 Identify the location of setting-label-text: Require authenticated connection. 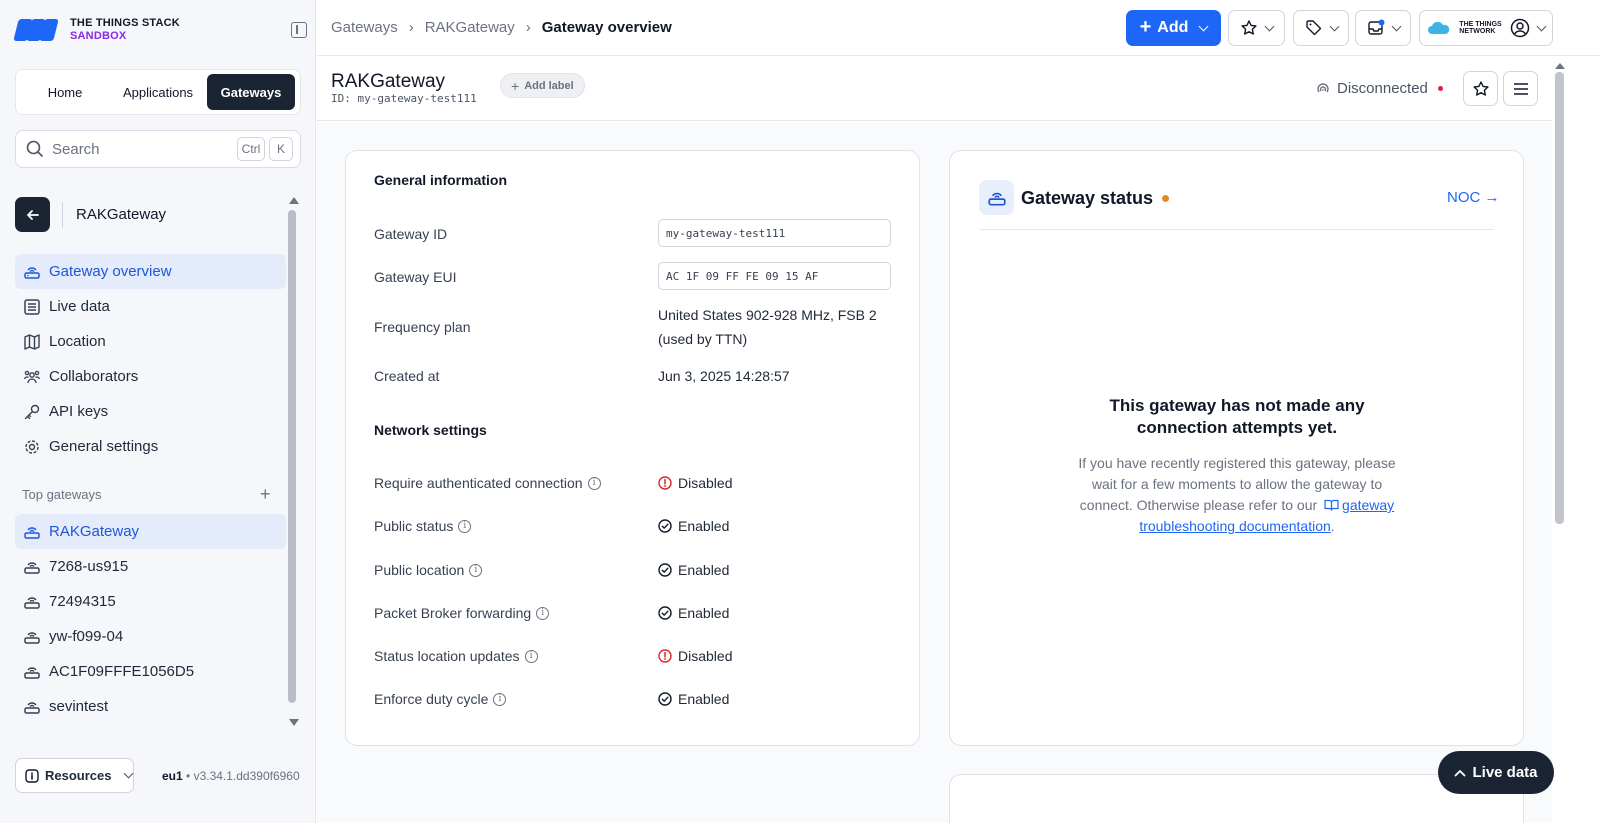
(478, 483).